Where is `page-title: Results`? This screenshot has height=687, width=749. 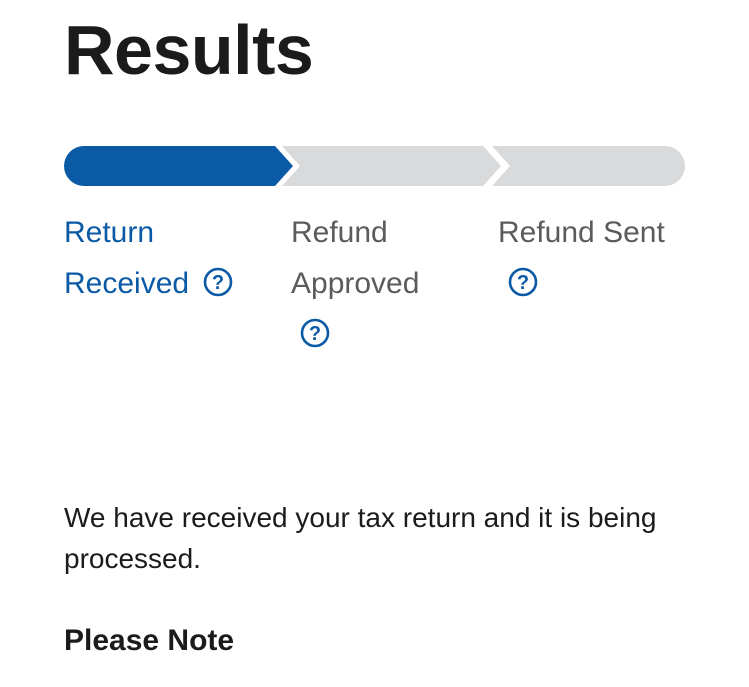 page-title: Results is located at coordinates (189, 50).